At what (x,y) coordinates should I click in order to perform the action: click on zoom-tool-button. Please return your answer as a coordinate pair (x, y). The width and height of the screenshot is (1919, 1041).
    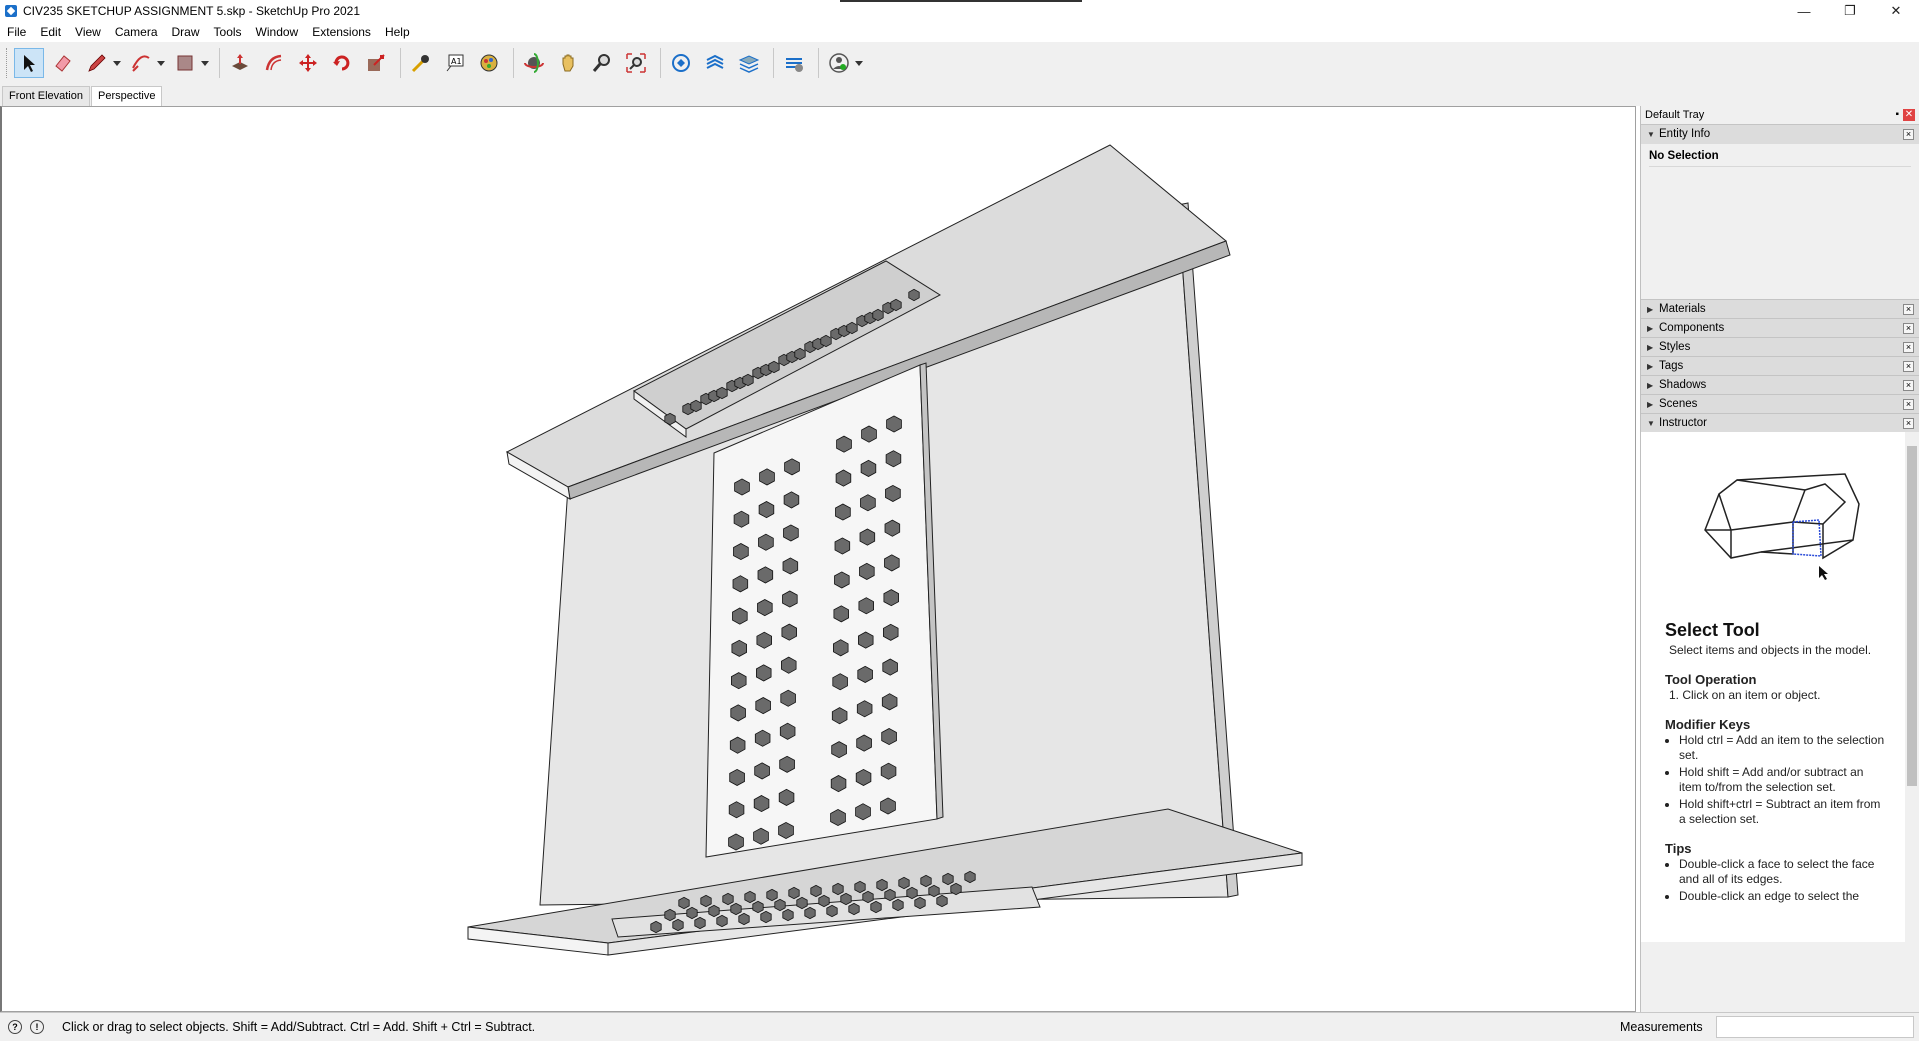
    Looking at the image, I should click on (602, 63).